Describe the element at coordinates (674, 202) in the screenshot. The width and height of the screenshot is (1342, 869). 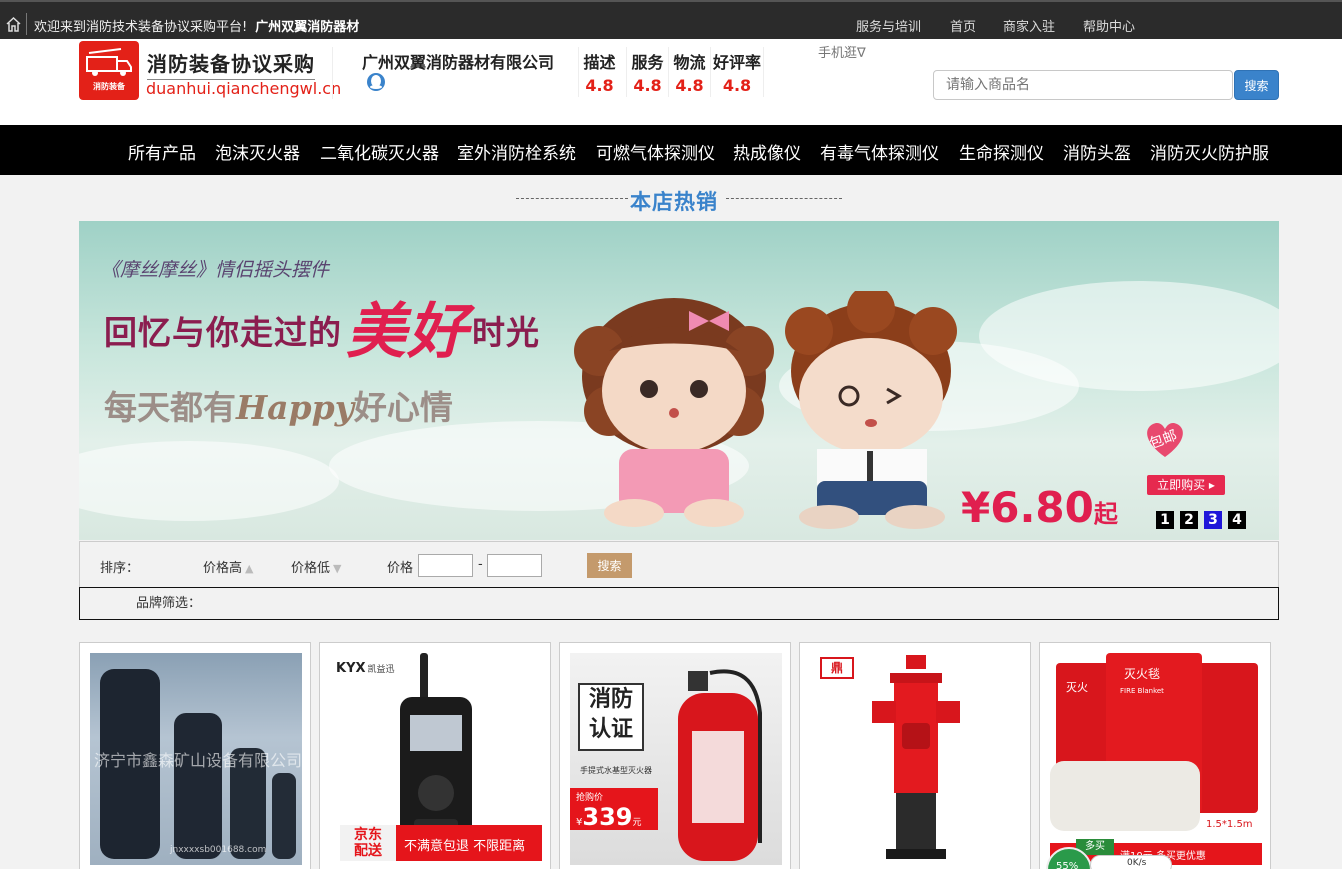
I see `section-title: 本店热销` at that location.